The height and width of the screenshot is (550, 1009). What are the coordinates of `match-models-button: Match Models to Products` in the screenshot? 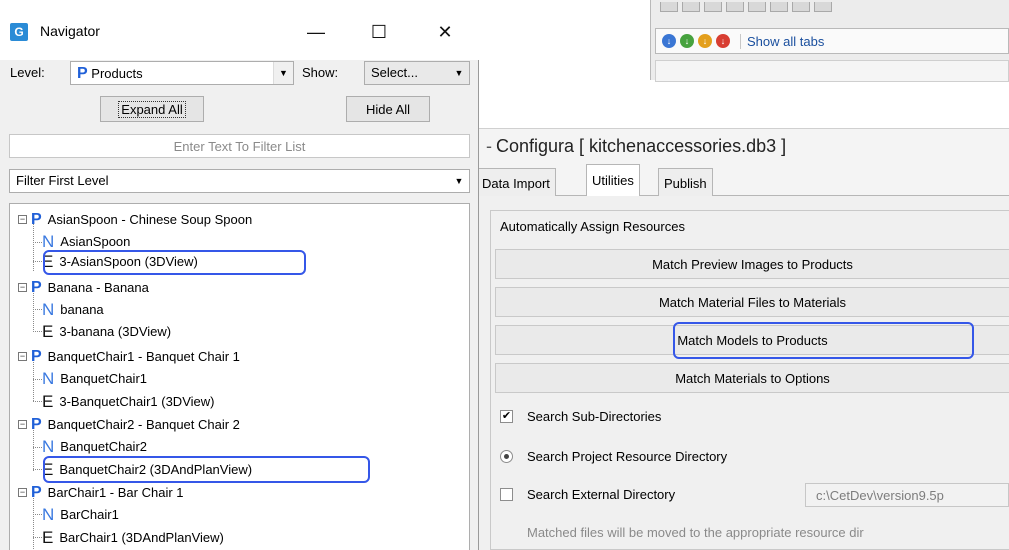 It's located at (752, 340).